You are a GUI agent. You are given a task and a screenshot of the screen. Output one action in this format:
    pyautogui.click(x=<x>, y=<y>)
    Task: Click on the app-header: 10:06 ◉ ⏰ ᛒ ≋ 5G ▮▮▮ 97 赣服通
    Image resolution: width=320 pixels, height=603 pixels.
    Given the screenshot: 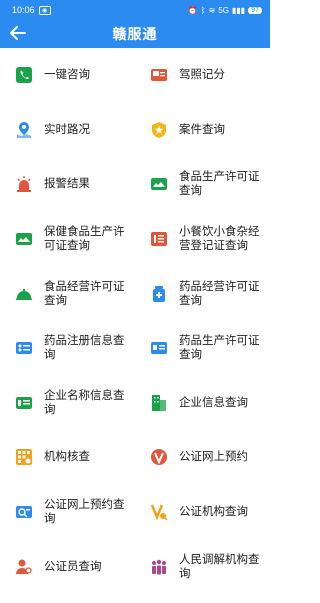 What is the action you would take?
    pyautogui.click(x=135, y=24)
    